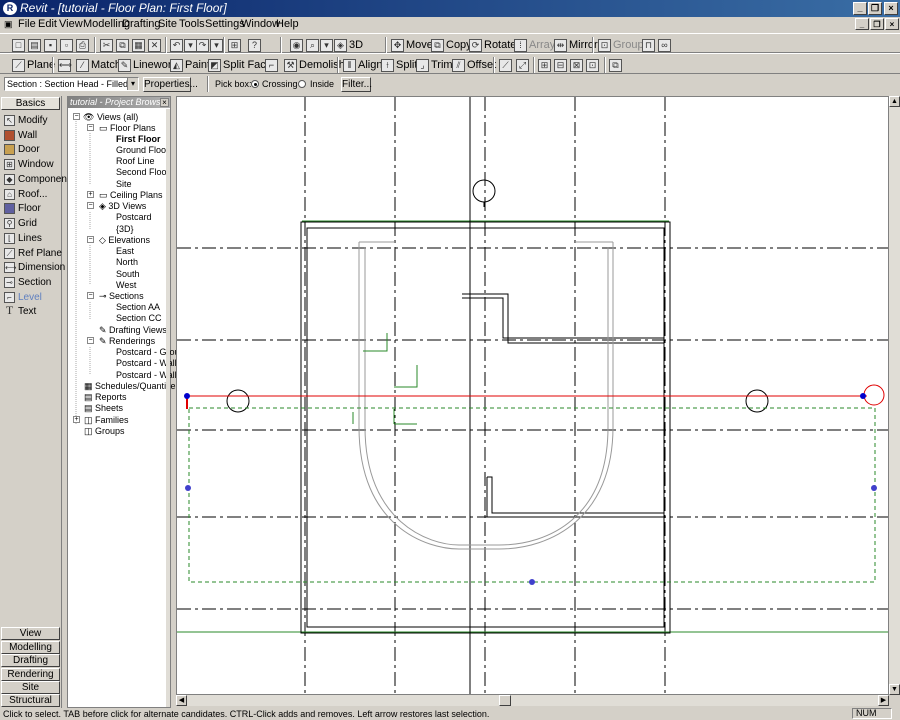 This screenshot has width=900, height=720. I want to click on 3d-view-button: ◈ 3D, so click(348, 45).